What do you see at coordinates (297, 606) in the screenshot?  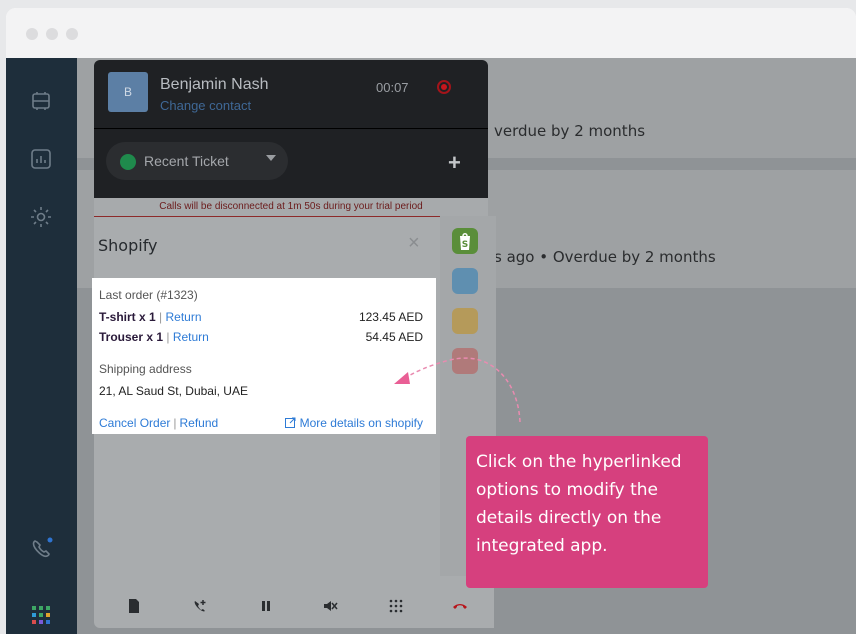 I see `call-controls` at bounding box center [297, 606].